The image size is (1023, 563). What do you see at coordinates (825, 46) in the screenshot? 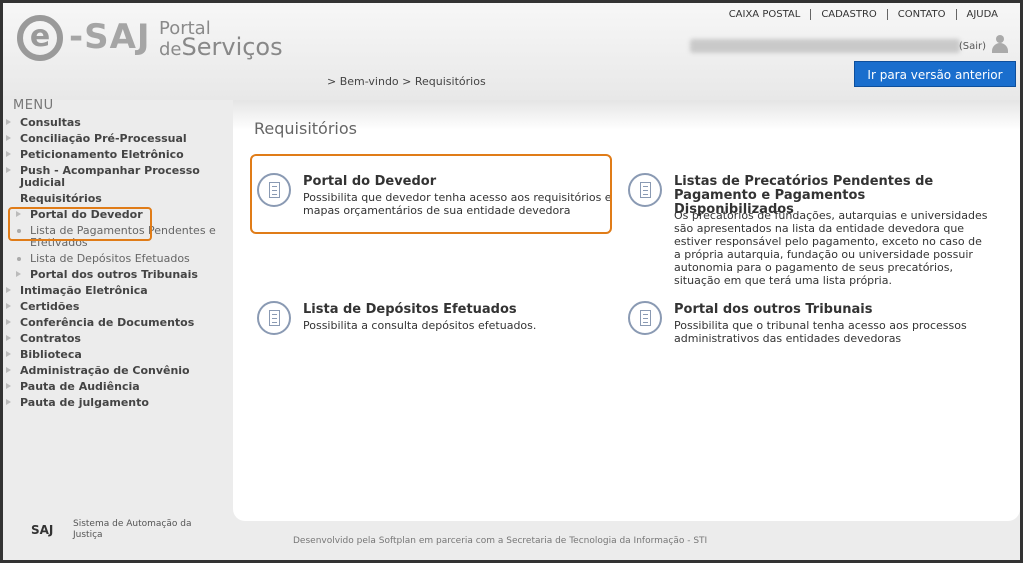
I see `user-name-redacted` at bounding box center [825, 46].